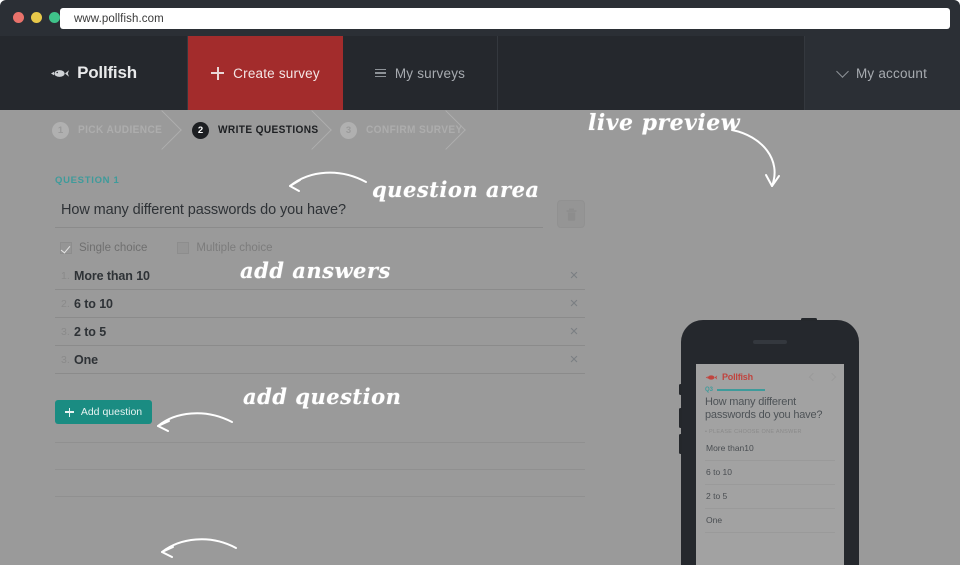 The image size is (960, 565). I want to click on annotation-live-preview: live preview, so click(664, 123).